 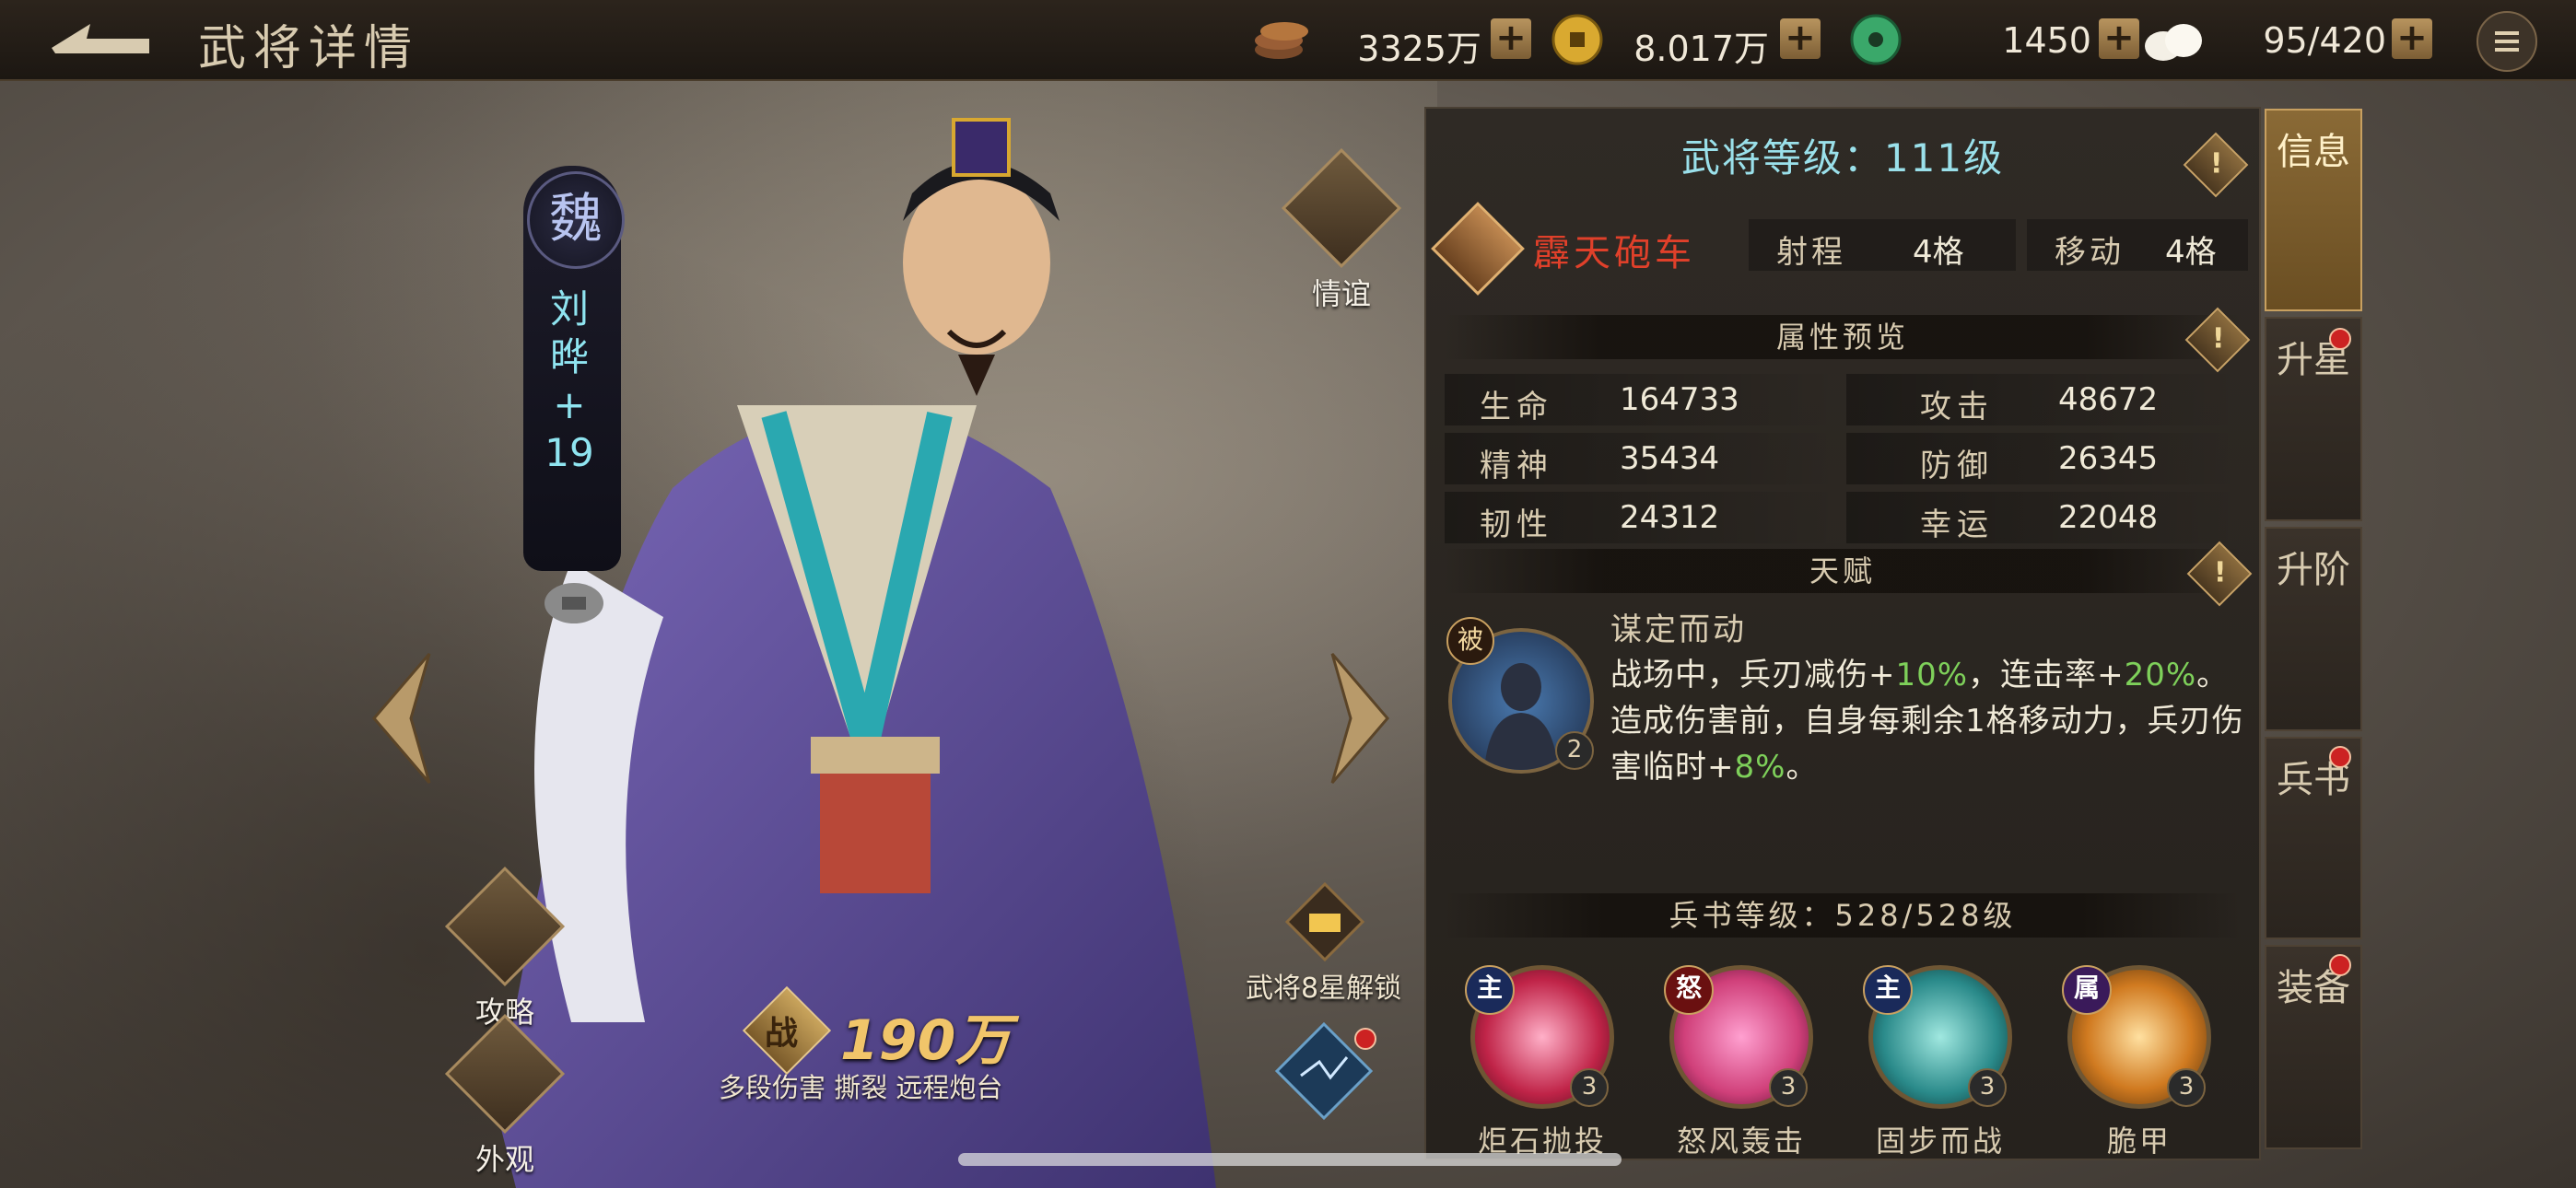 I want to click on stat-hp: 生命 164733, so click(x=1643, y=399).